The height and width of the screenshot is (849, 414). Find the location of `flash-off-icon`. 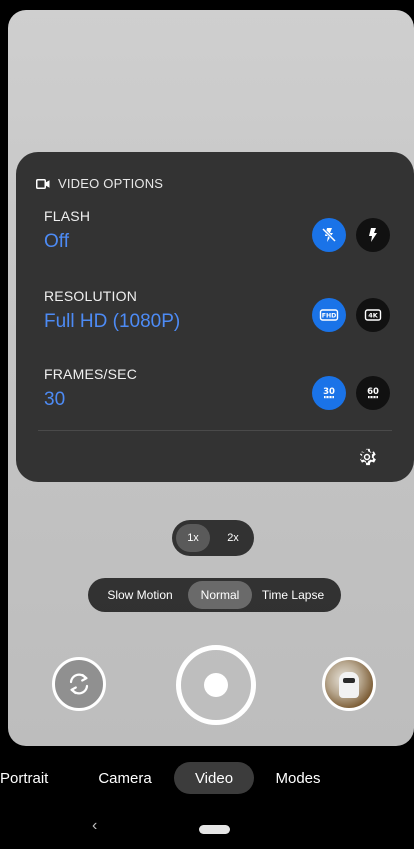

flash-off-icon is located at coordinates (329, 235).